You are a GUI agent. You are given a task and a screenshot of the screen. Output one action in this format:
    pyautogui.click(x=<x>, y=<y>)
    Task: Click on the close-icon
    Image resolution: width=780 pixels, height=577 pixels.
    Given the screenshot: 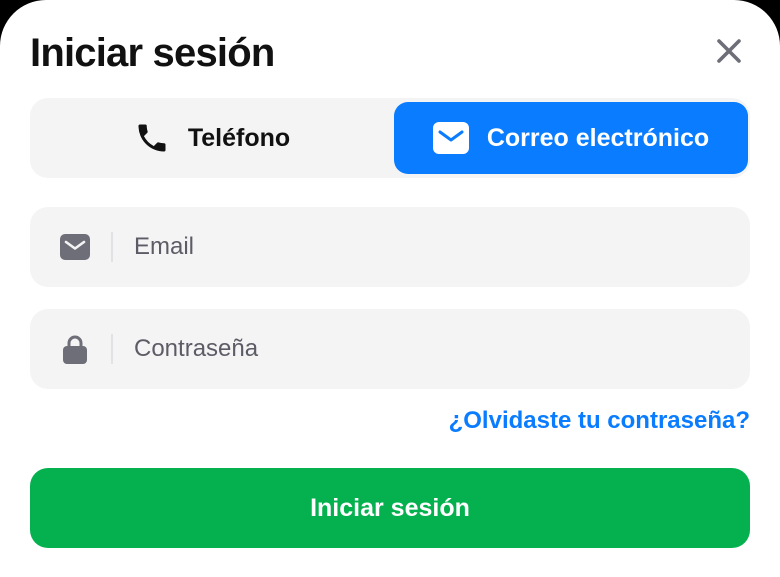 What is the action you would take?
    pyautogui.click(x=729, y=51)
    